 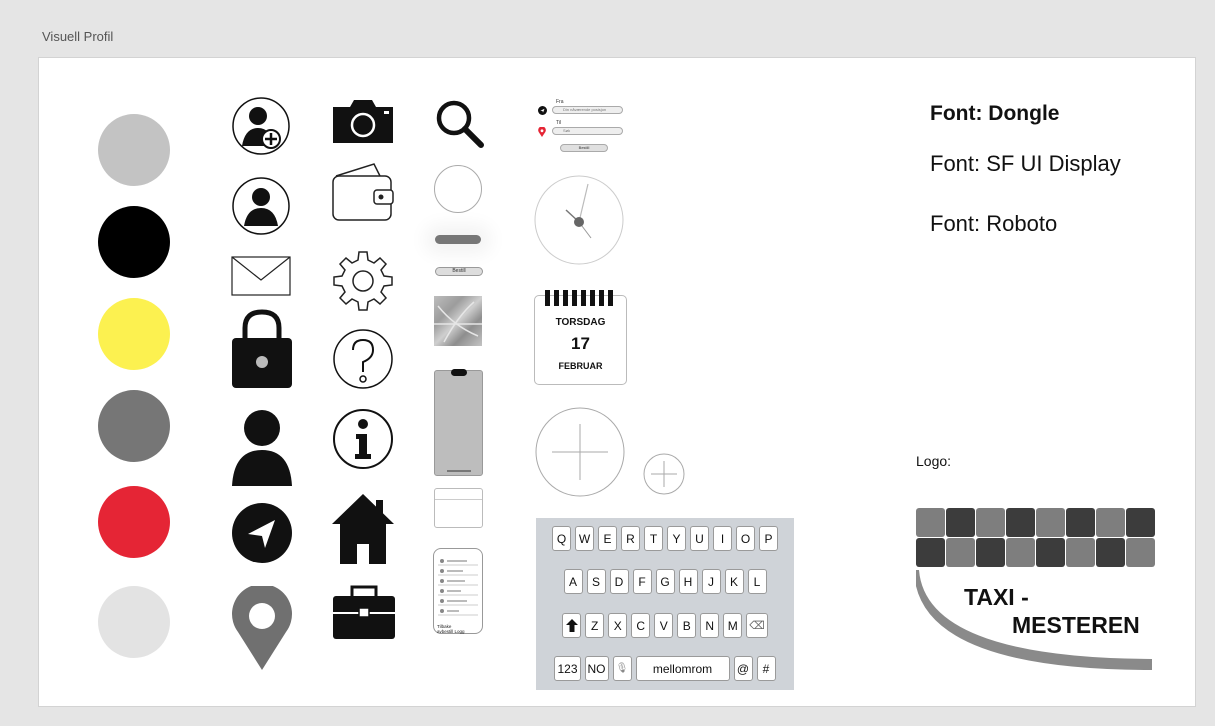 I want to click on logo-text-bottom: MESTEREN, so click(x=1076, y=625).